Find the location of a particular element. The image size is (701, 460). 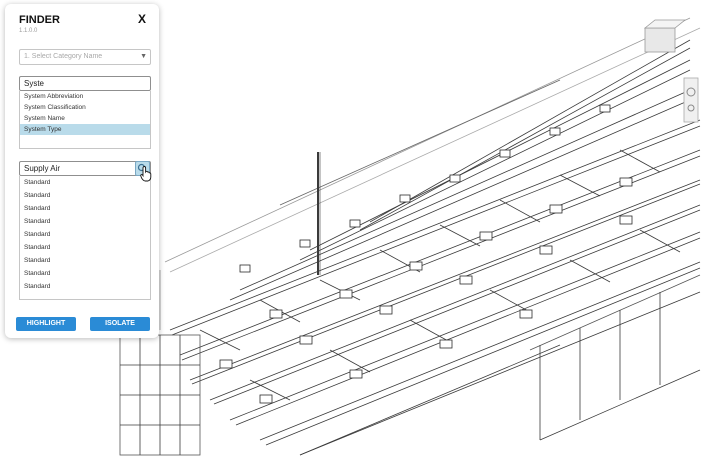

list-item-selected: System Type is located at coordinates (85, 129).